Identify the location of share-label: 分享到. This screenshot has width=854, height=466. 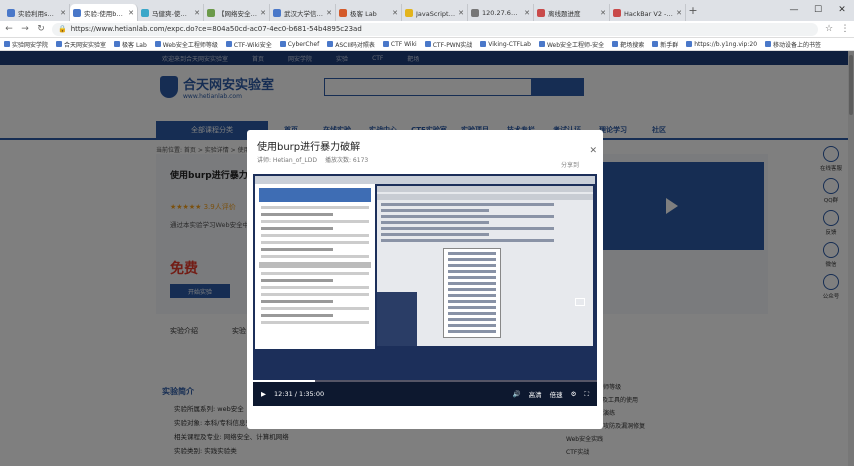
(570, 164).